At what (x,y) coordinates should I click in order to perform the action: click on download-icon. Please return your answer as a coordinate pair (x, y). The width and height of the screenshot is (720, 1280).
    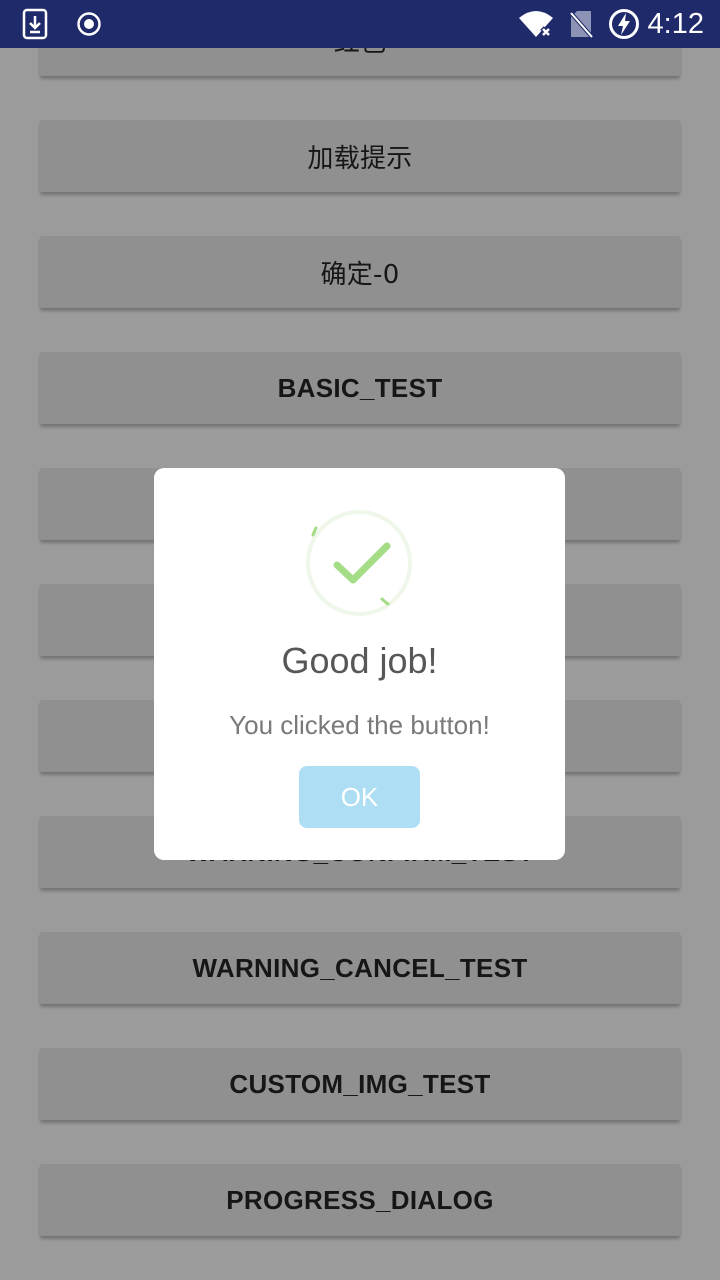
    Looking at the image, I should click on (35, 24).